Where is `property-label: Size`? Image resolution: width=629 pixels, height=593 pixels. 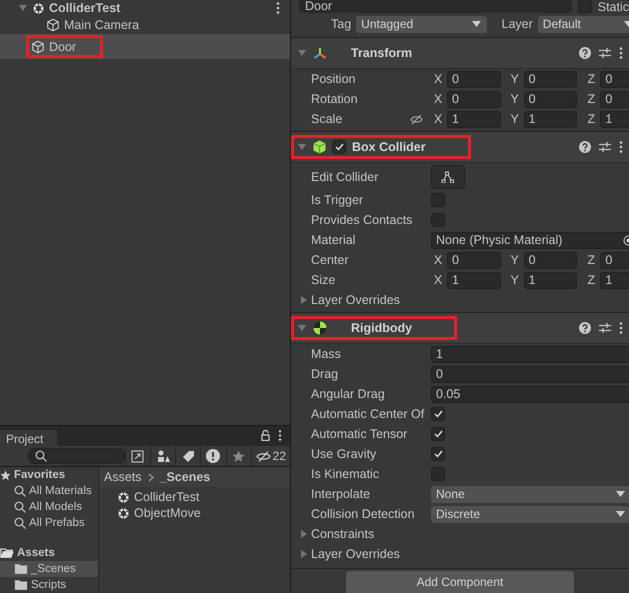
property-label: Size is located at coordinates (323, 280).